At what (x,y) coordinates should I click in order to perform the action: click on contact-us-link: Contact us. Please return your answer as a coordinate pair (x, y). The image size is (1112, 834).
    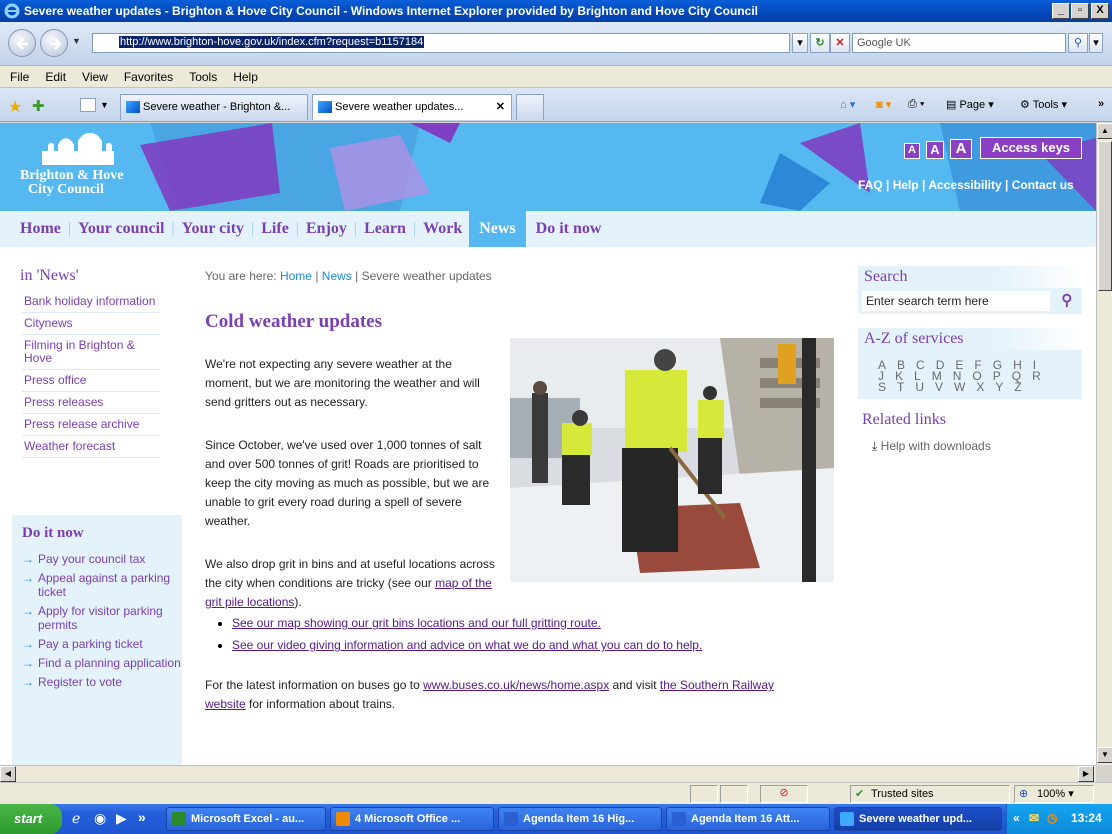
    Looking at the image, I should click on (1043, 185).